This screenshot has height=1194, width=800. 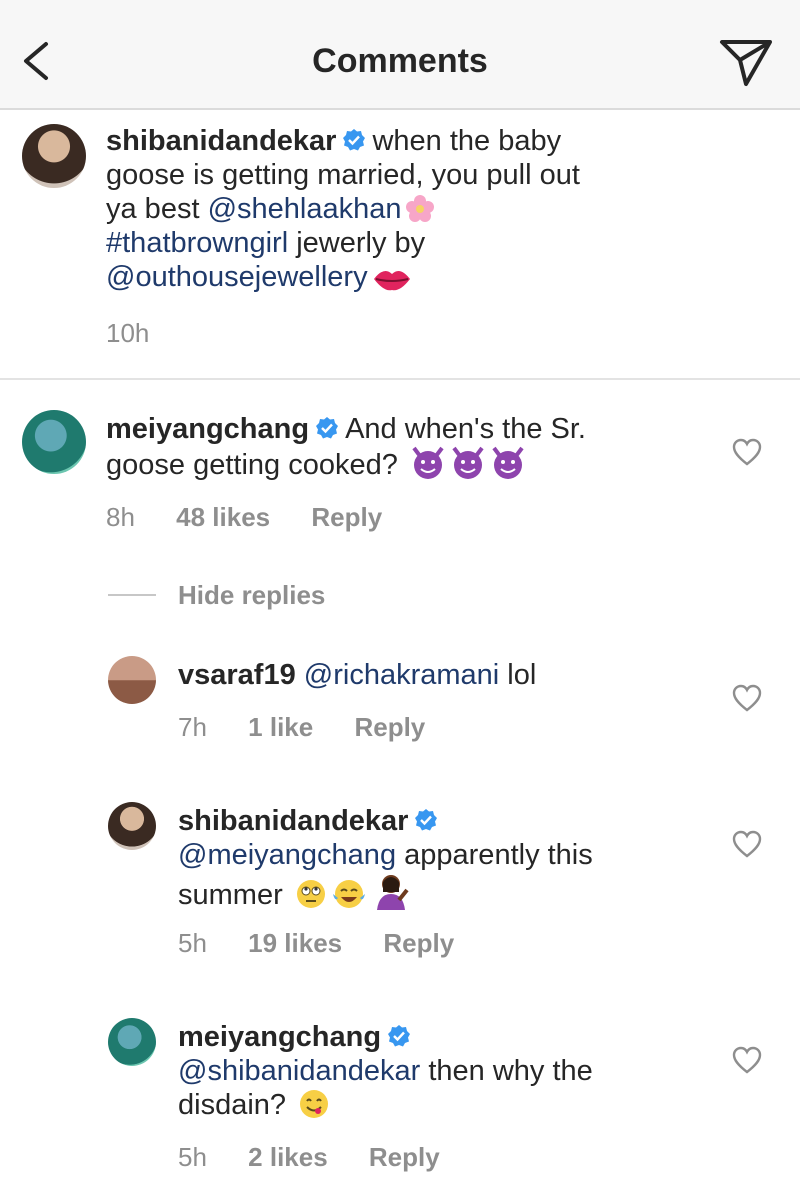 I want to click on top-bar: Comments, so click(x=400, y=55).